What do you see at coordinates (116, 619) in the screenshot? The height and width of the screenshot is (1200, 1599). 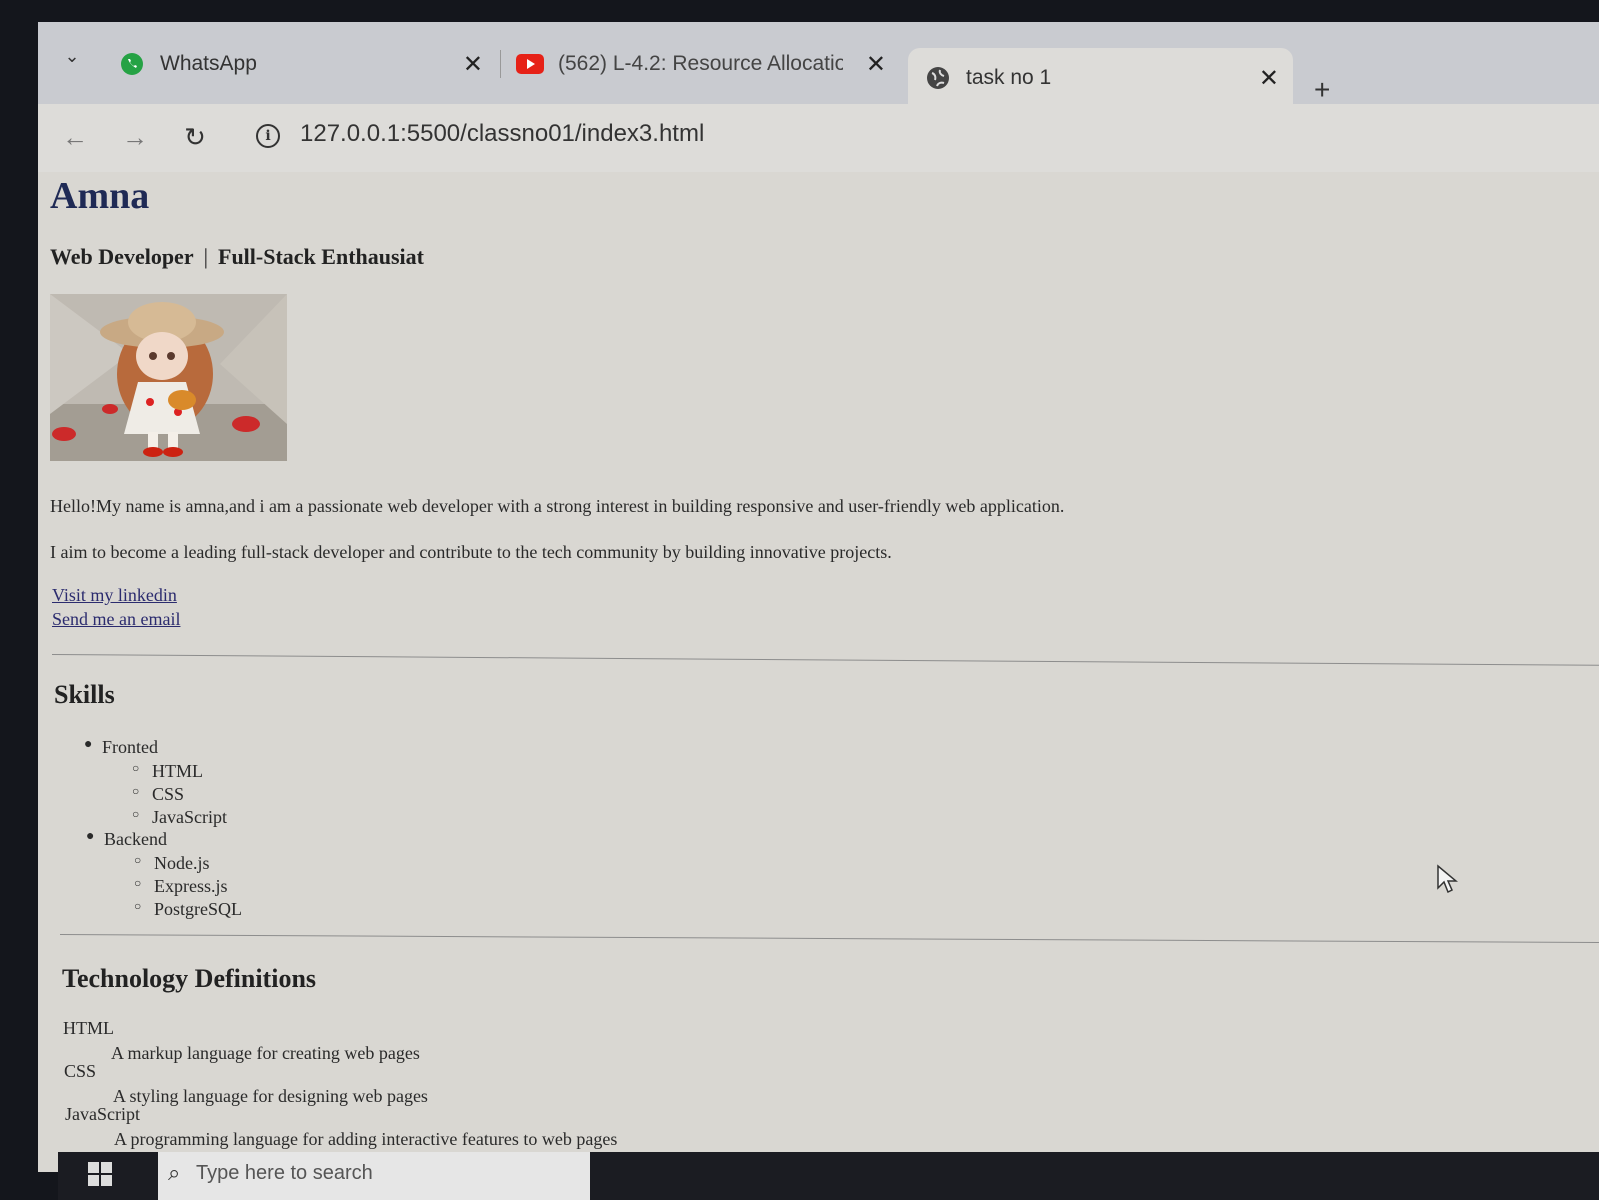 I see `email-link: Send me an email` at bounding box center [116, 619].